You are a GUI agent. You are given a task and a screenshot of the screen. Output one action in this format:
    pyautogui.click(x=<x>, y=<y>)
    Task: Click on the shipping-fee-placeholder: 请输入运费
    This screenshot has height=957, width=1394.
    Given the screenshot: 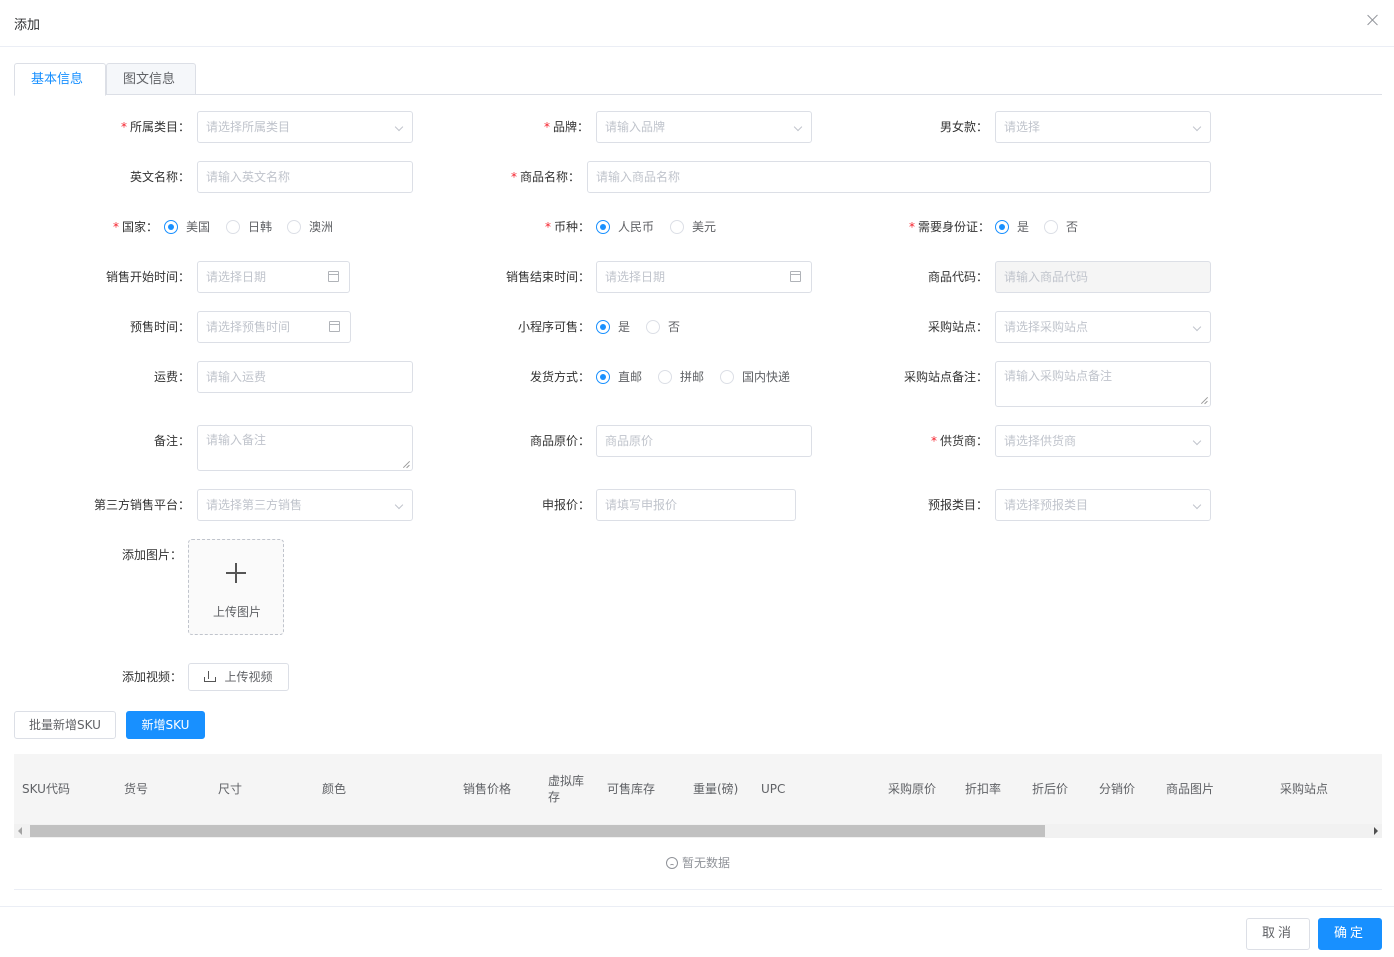 What is the action you would take?
    pyautogui.click(x=236, y=377)
    